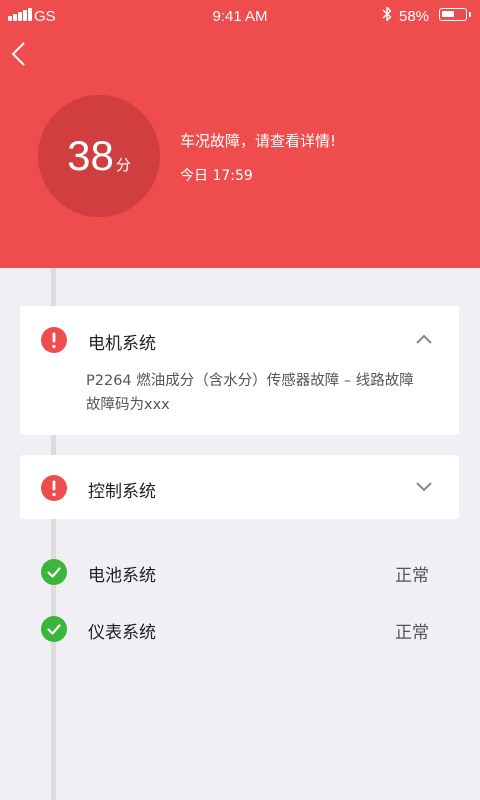 This screenshot has height=800, width=480. Describe the element at coordinates (19, 54) in the screenshot. I see `back-arrow-icon` at that location.